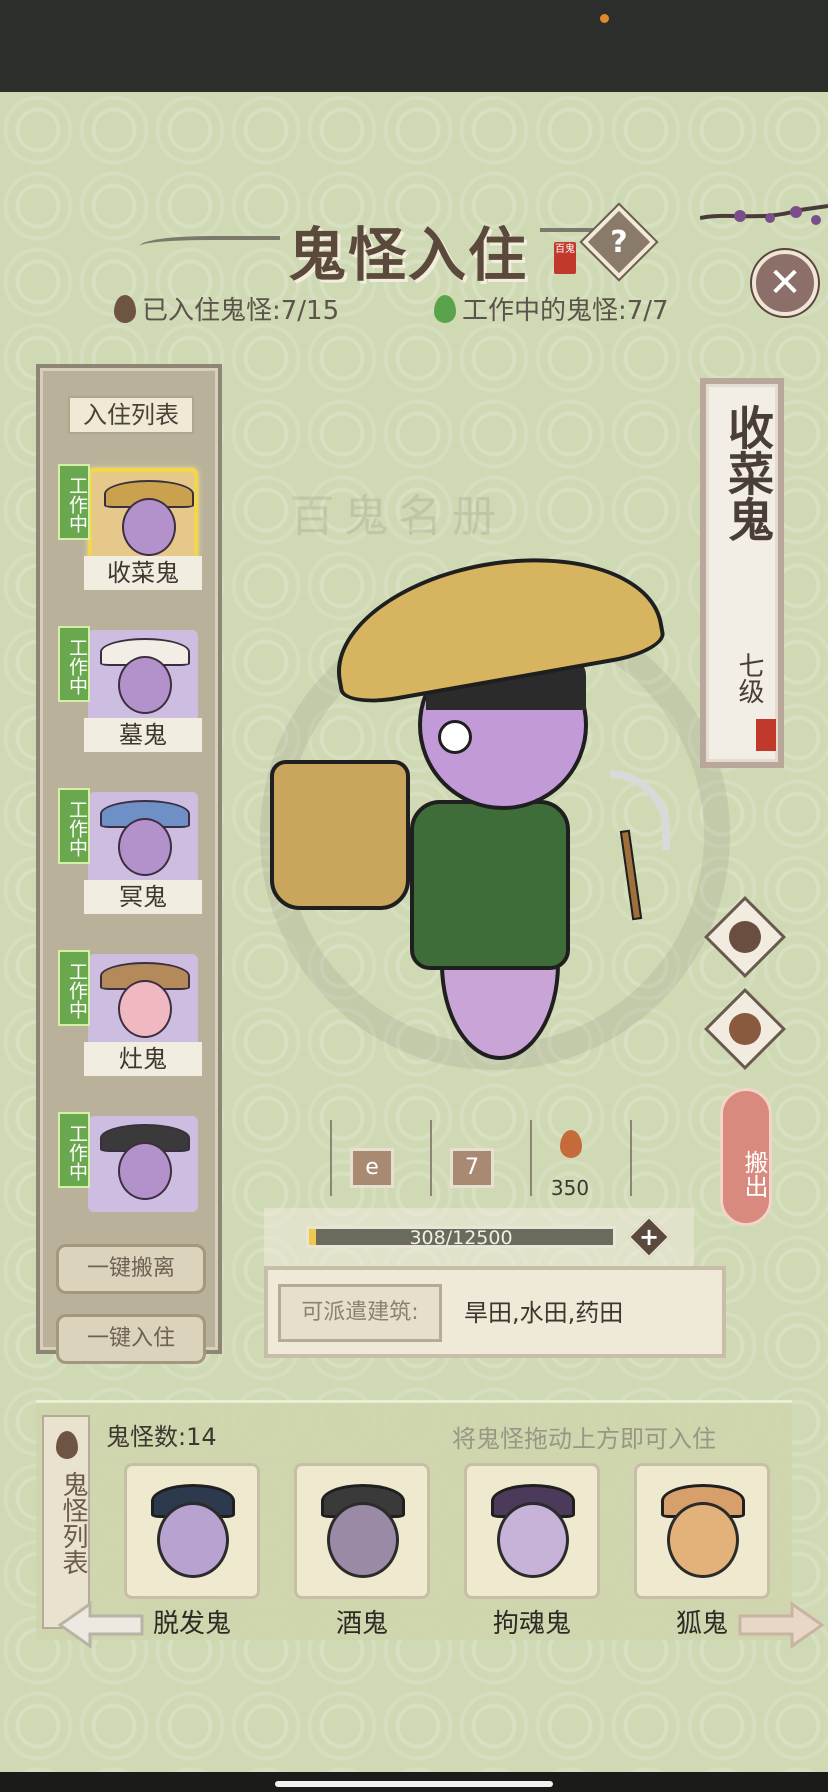 The width and height of the screenshot is (828, 1792). Describe the element at coordinates (570, 1188) in the screenshot. I see `flame-value: 350` at that location.